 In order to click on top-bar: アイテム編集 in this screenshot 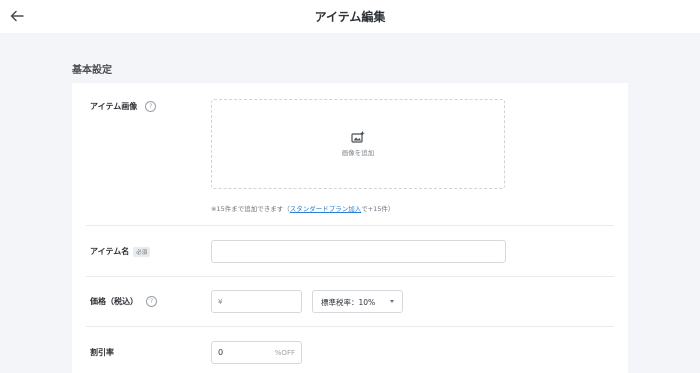, I will do `click(350, 16)`.